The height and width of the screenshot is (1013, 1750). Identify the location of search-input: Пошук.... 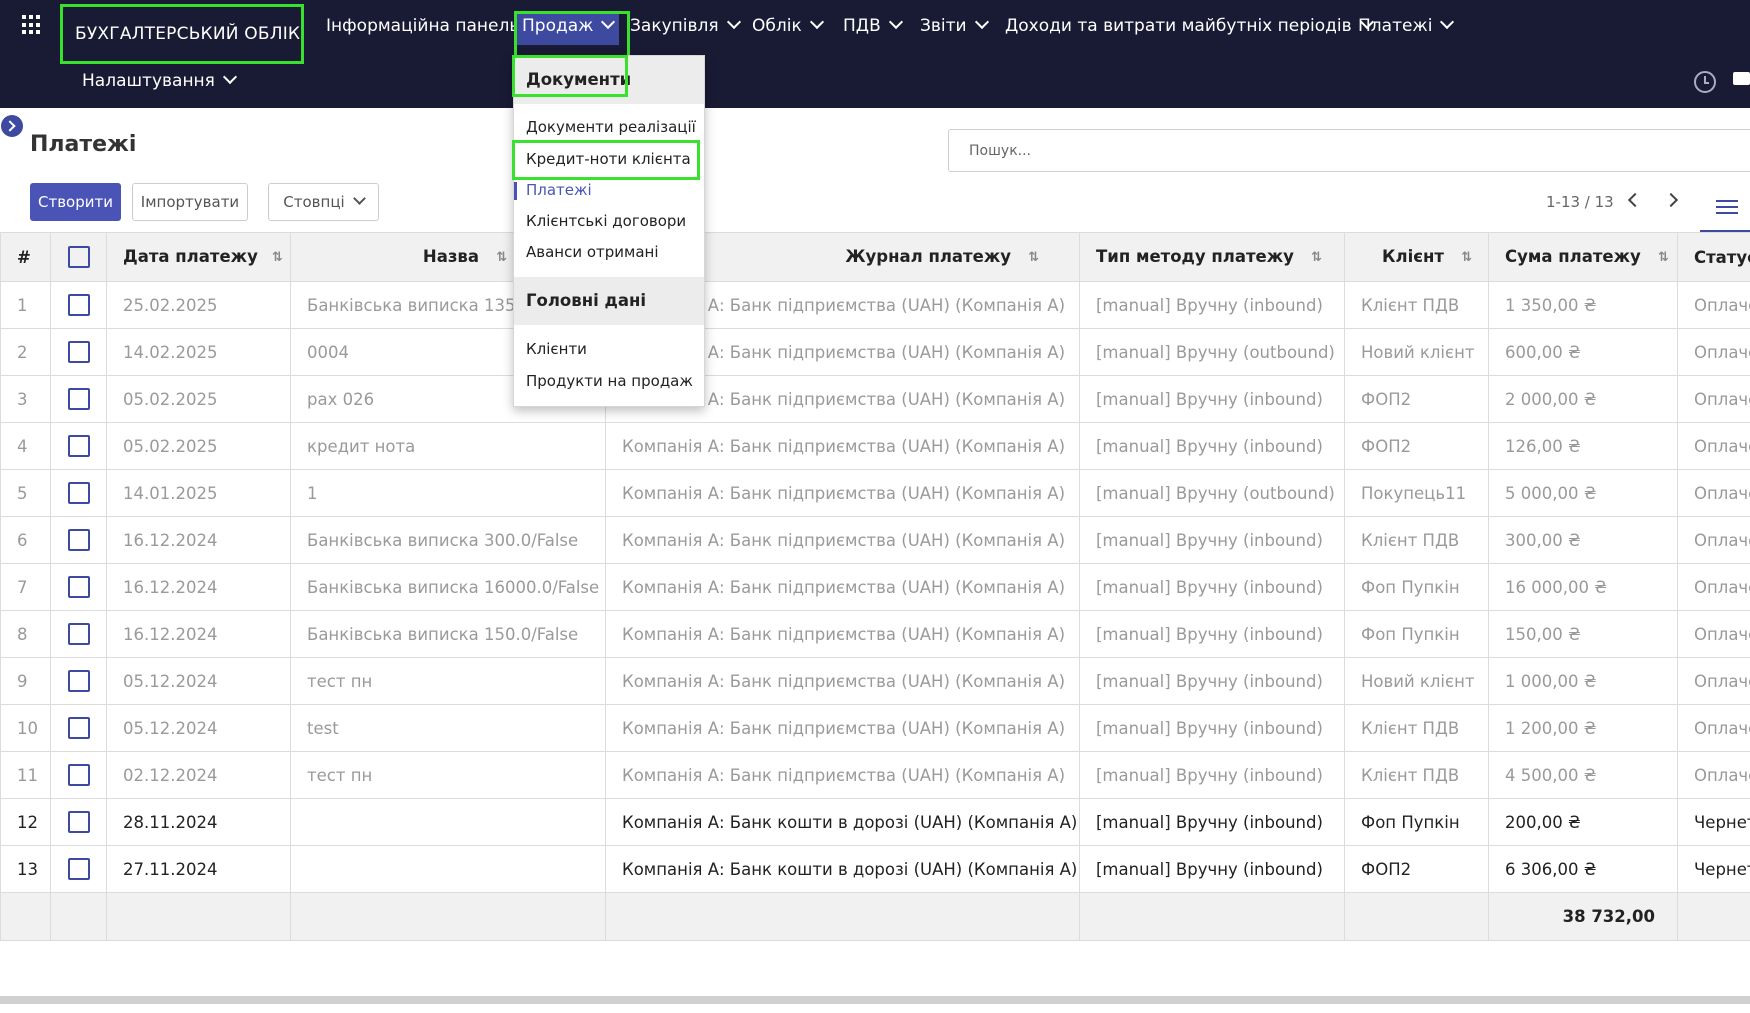
(1349, 150).